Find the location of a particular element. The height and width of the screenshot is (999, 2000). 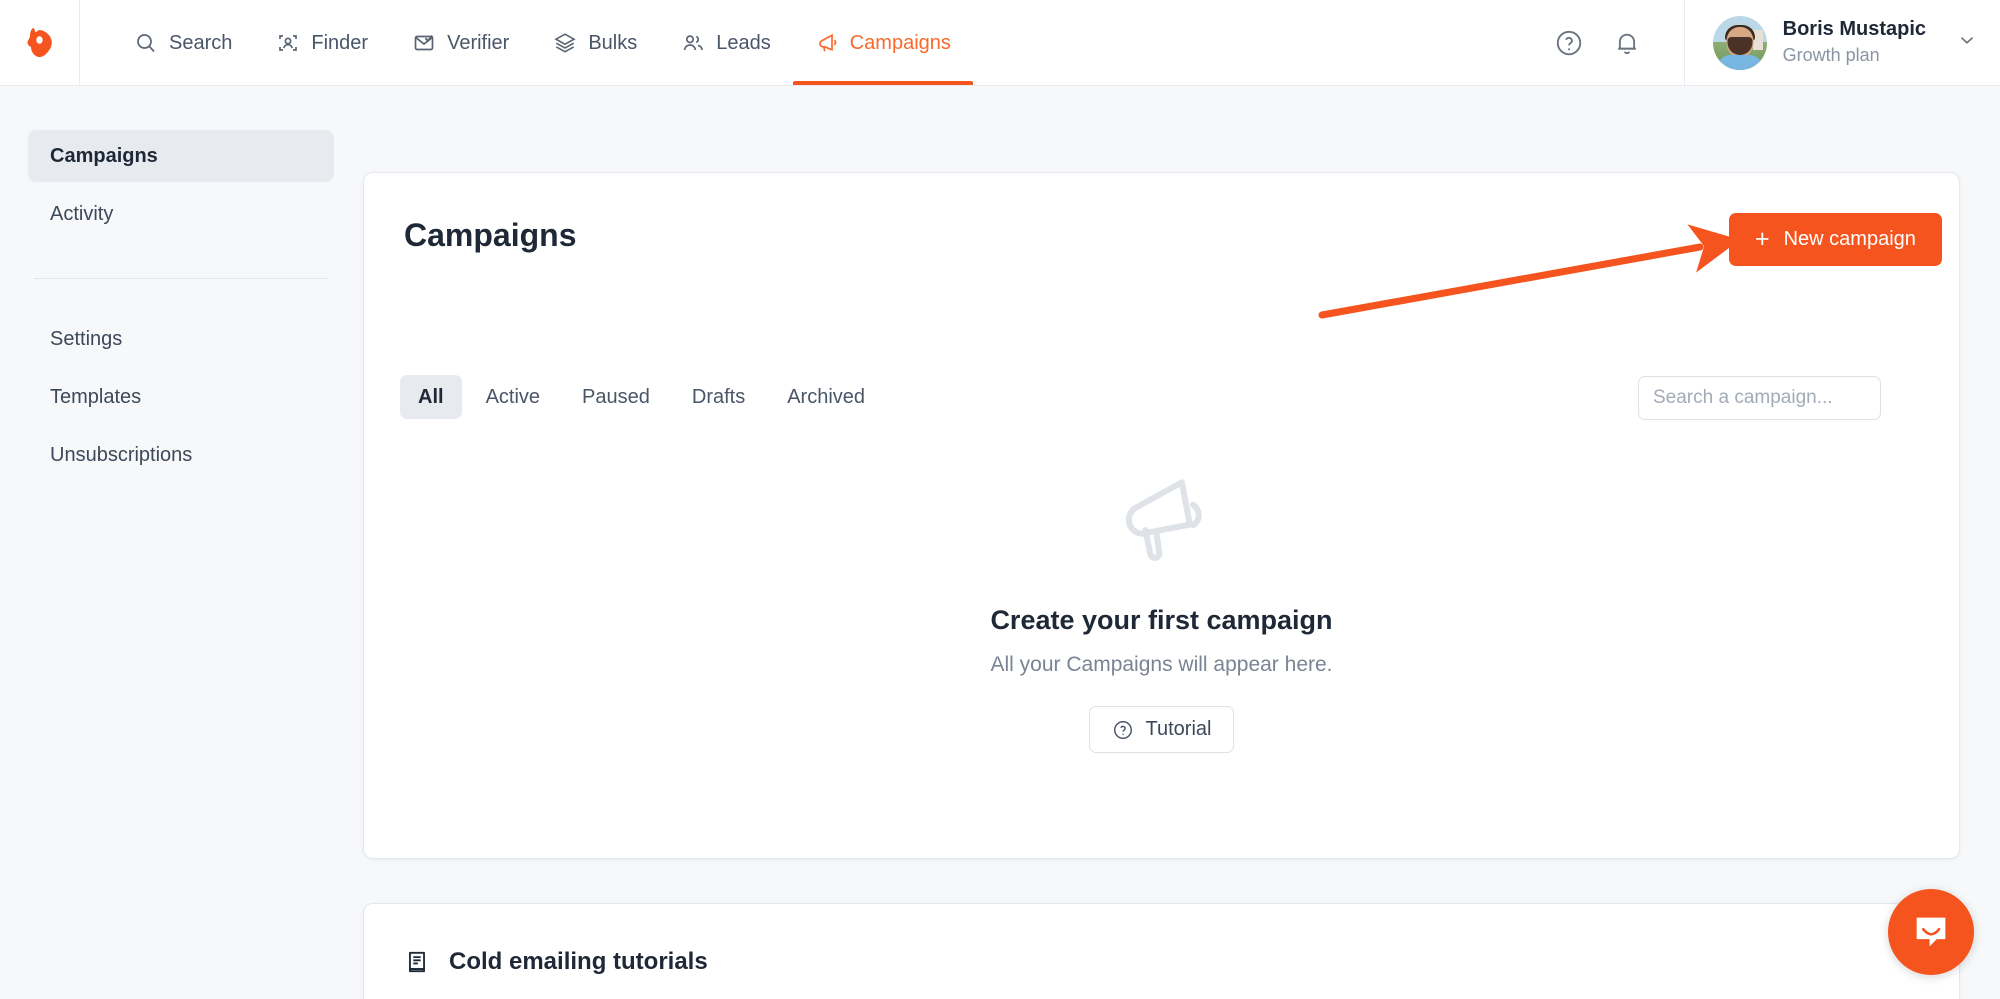

sidebar-item-settings: Settings is located at coordinates (181, 339).